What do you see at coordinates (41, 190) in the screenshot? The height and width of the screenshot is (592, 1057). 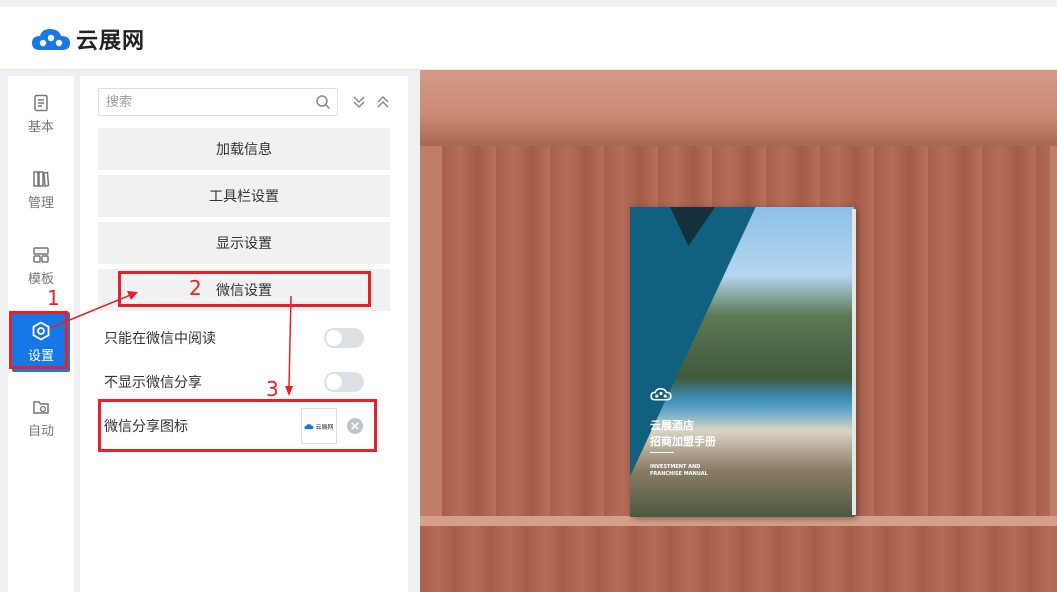 I see `nav-item-manage: 管理` at bounding box center [41, 190].